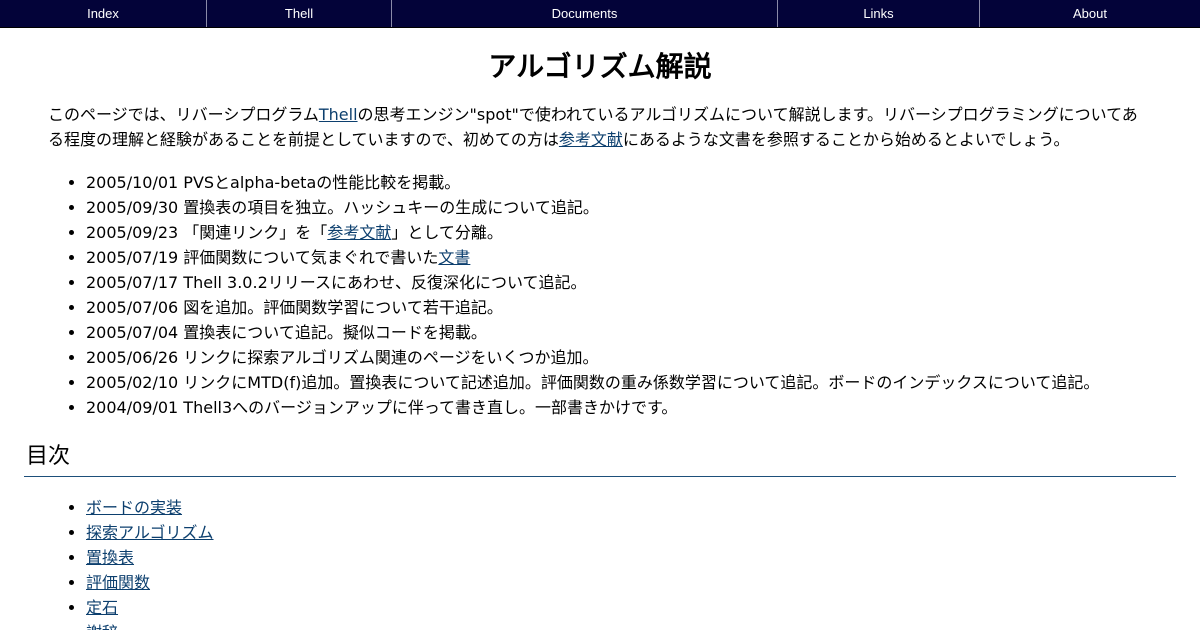 The height and width of the screenshot is (630, 1200). What do you see at coordinates (643, 582) in the screenshot?
I see `toc-item: 評価関数` at bounding box center [643, 582].